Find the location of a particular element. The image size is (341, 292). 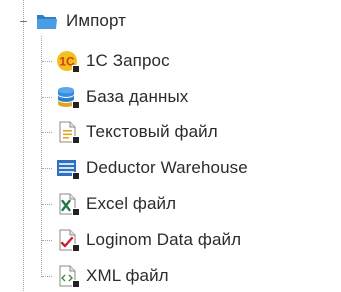

tree-node-1c-query: 1С 1С Запрос is located at coordinates (113, 61).